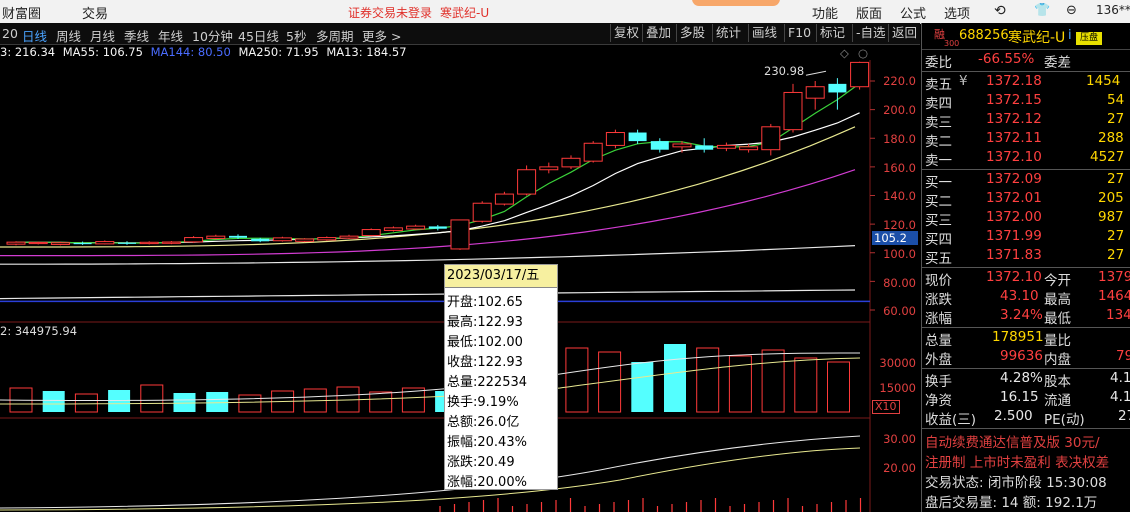 The image size is (1130, 512). What do you see at coordinates (825, 12) in the screenshot?
I see `menu-function: 功能` at bounding box center [825, 12].